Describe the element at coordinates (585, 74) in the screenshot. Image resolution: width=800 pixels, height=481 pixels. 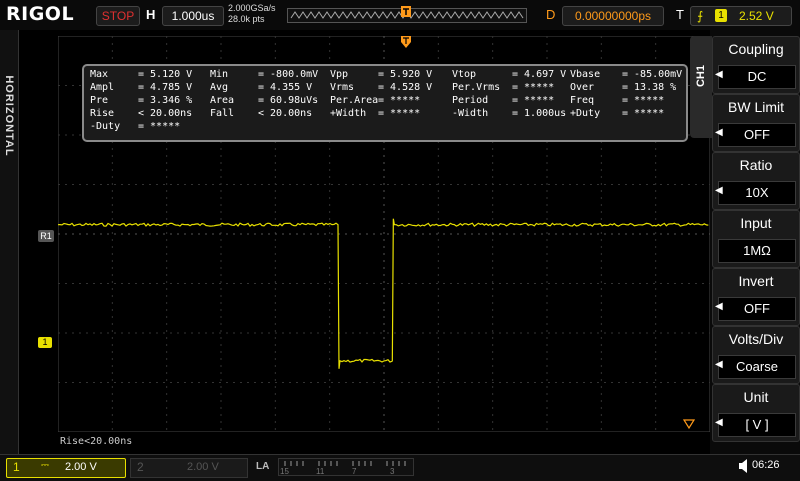
I see `measurement-label: Vbase` at that location.